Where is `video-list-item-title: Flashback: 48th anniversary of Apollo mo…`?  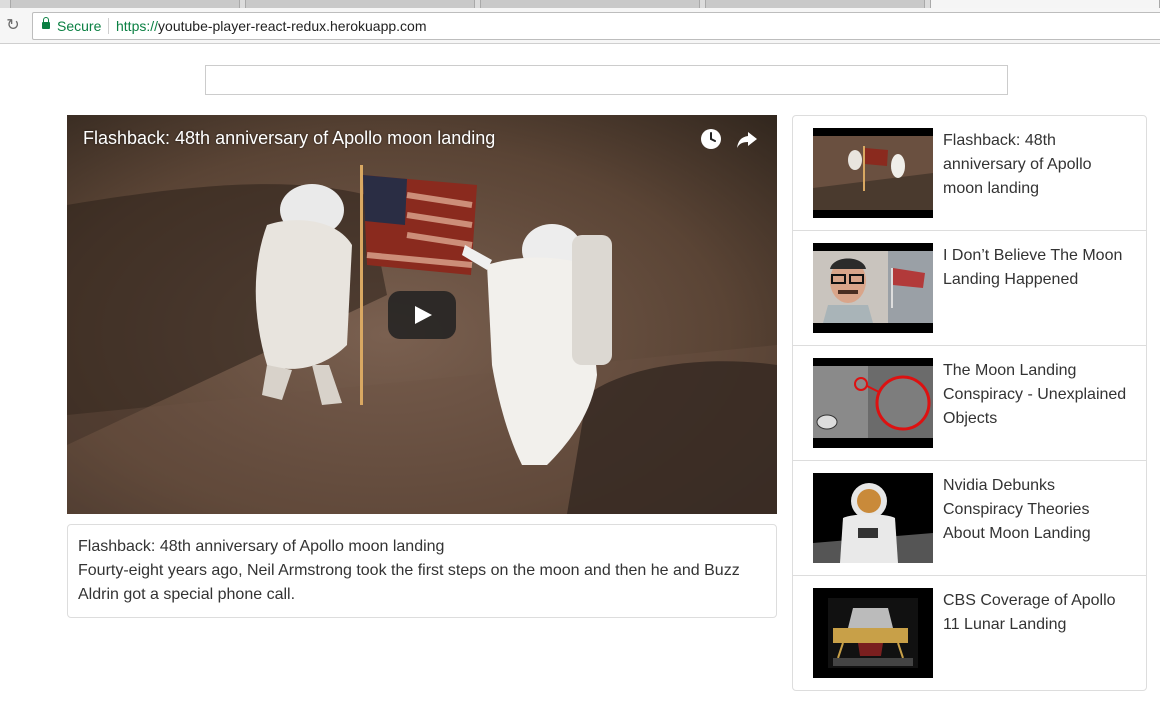 video-list-item-title: Flashback: 48th anniversary of Apollo mo… is located at coordinates (1038, 165).